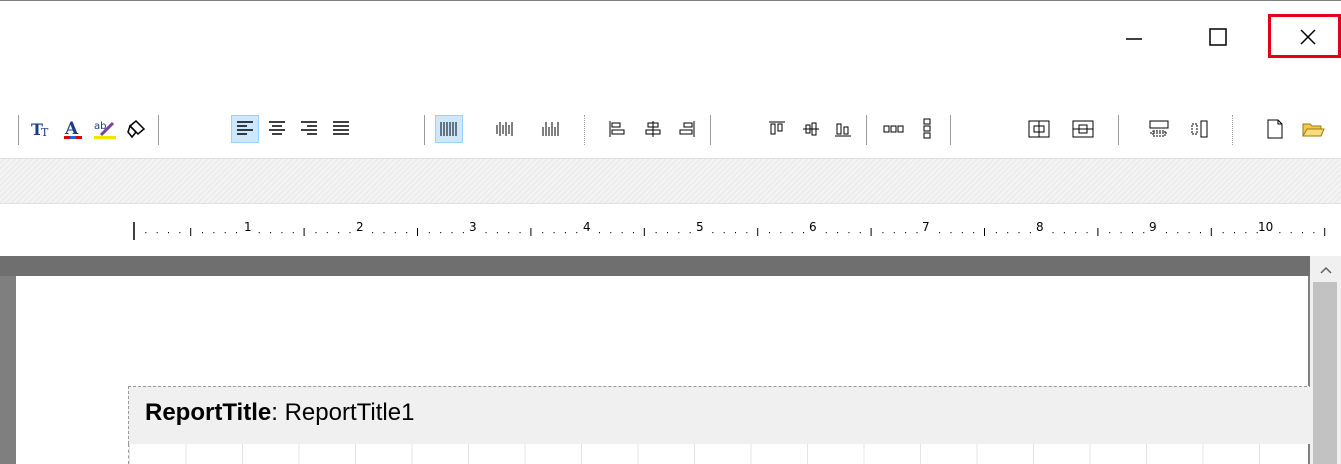 The image size is (1341, 464). Describe the element at coordinates (720, 415) in the screenshot. I see `report-title-band: ReportTitle: ReportTitle1` at that location.